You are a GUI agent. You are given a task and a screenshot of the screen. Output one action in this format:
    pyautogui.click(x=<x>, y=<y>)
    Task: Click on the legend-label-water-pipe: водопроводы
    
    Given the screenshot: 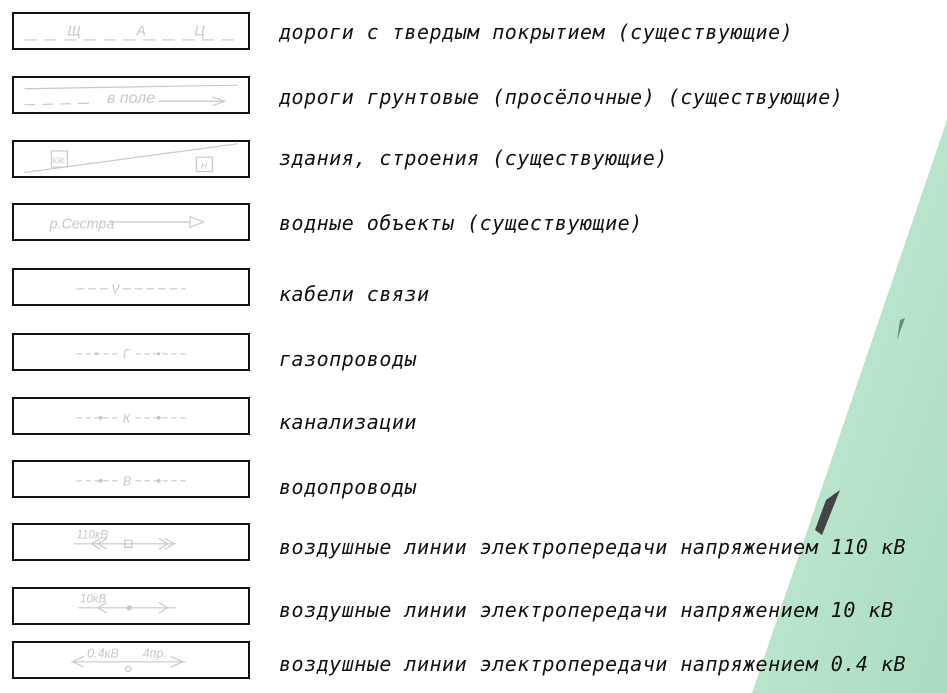 What is the action you would take?
    pyautogui.click(x=348, y=487)
    